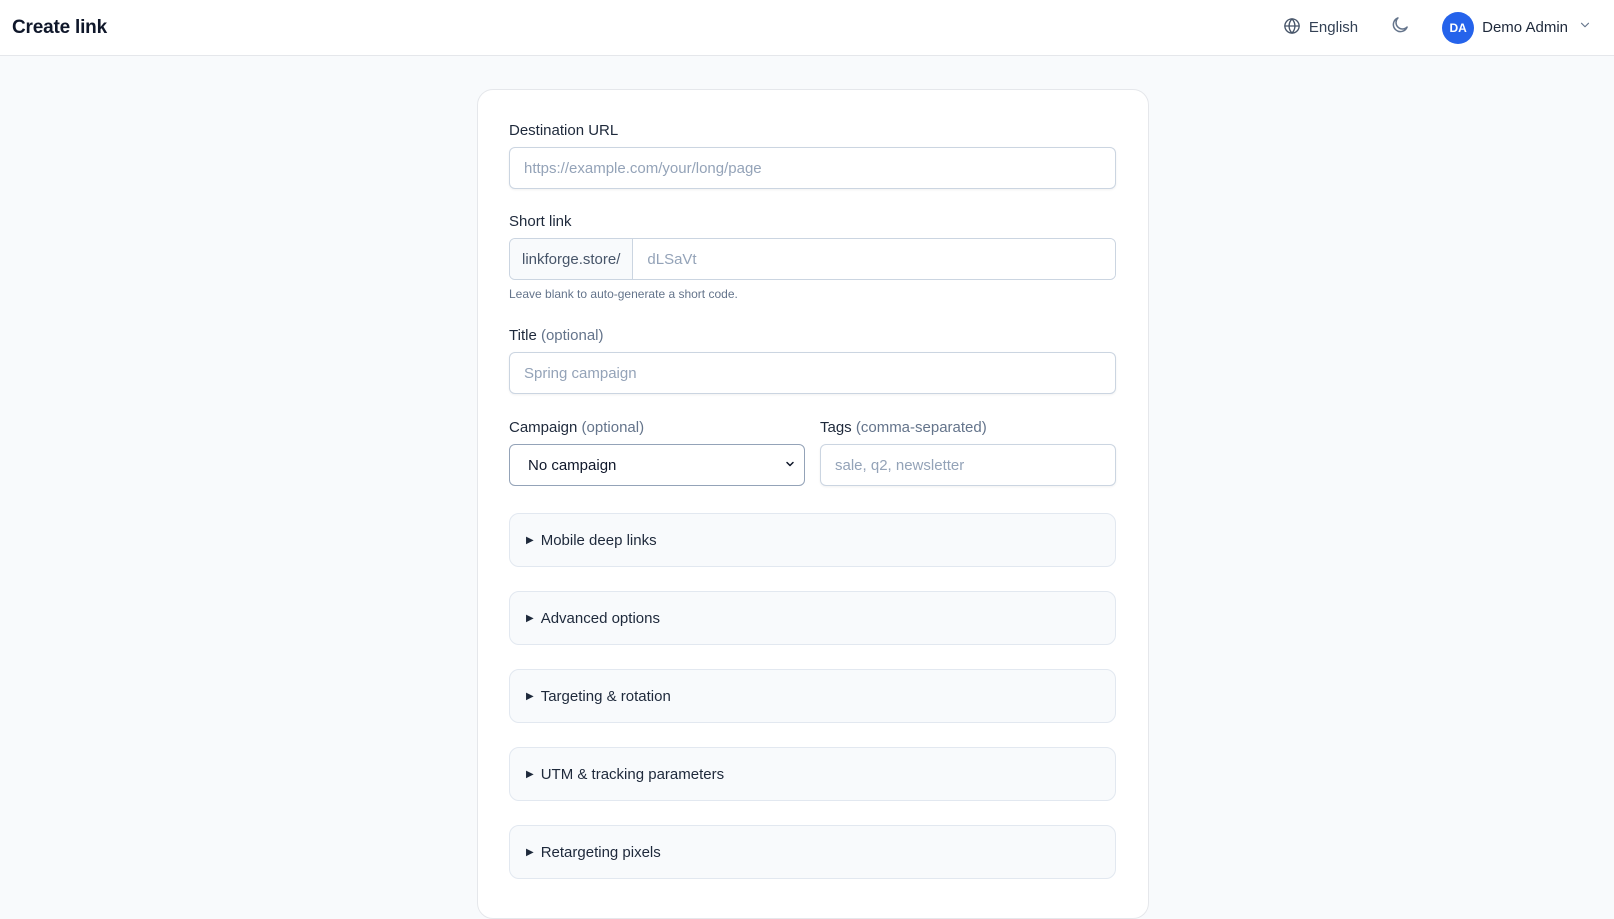 This screenshot has width=1614, height=919. I want to click on language-label: English, so click(1333, 27).